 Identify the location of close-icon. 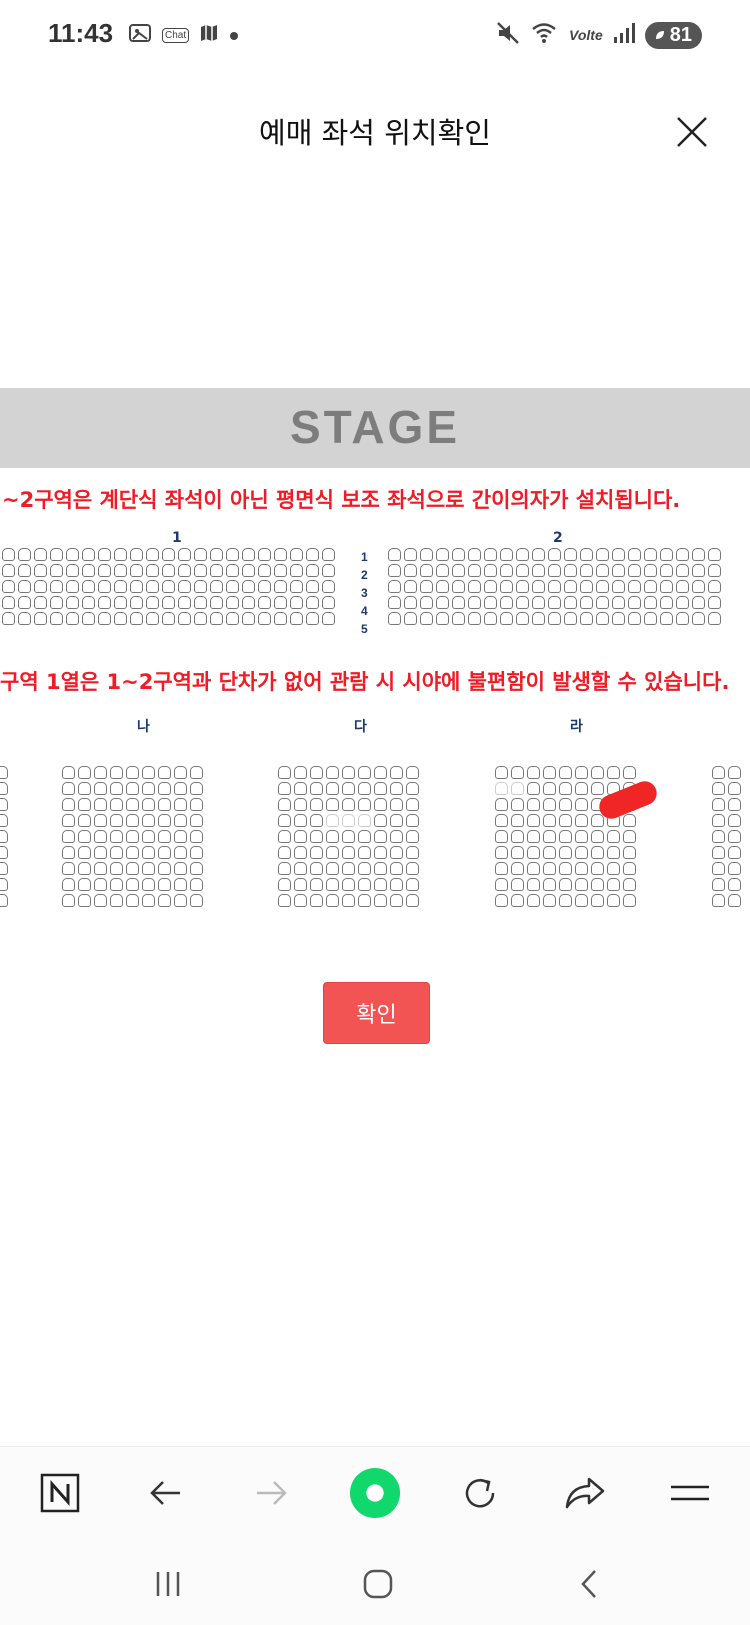
(692, 132).